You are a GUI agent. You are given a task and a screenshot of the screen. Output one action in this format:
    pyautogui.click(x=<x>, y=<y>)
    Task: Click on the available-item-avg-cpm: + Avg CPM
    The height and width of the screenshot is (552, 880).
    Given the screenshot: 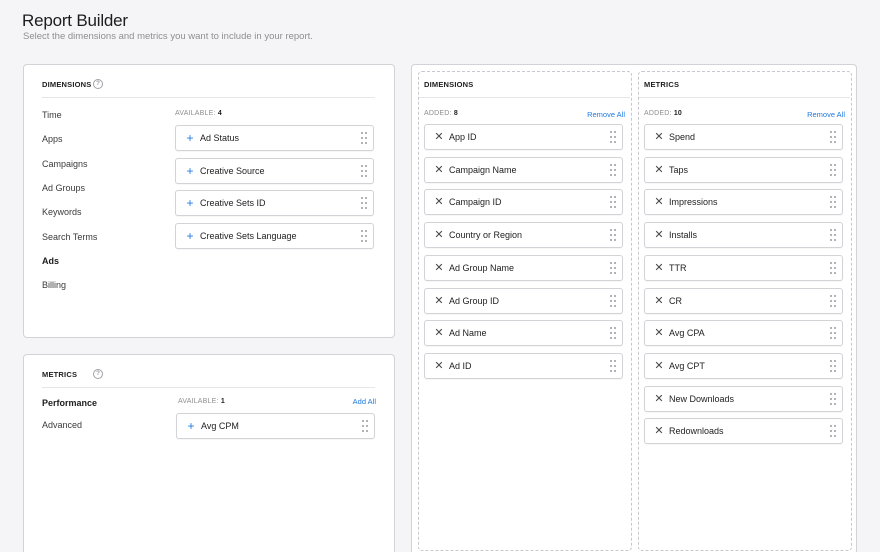 What is the action you would take?
    pyautogui.click(x=275, y=426)
    